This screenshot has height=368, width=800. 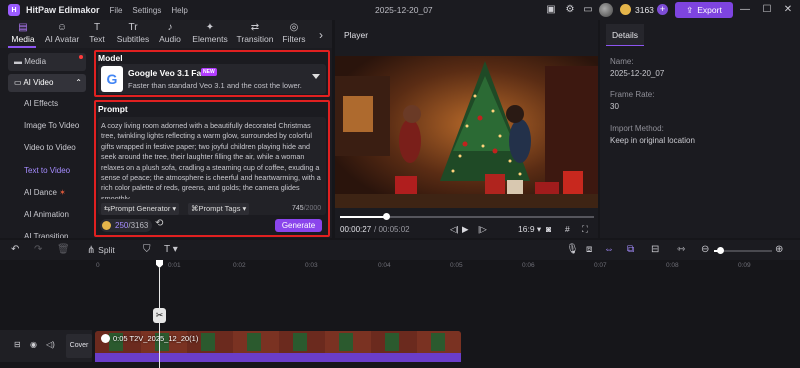 I want to click on export-icon: ⇪, so click(x=690, y=9).